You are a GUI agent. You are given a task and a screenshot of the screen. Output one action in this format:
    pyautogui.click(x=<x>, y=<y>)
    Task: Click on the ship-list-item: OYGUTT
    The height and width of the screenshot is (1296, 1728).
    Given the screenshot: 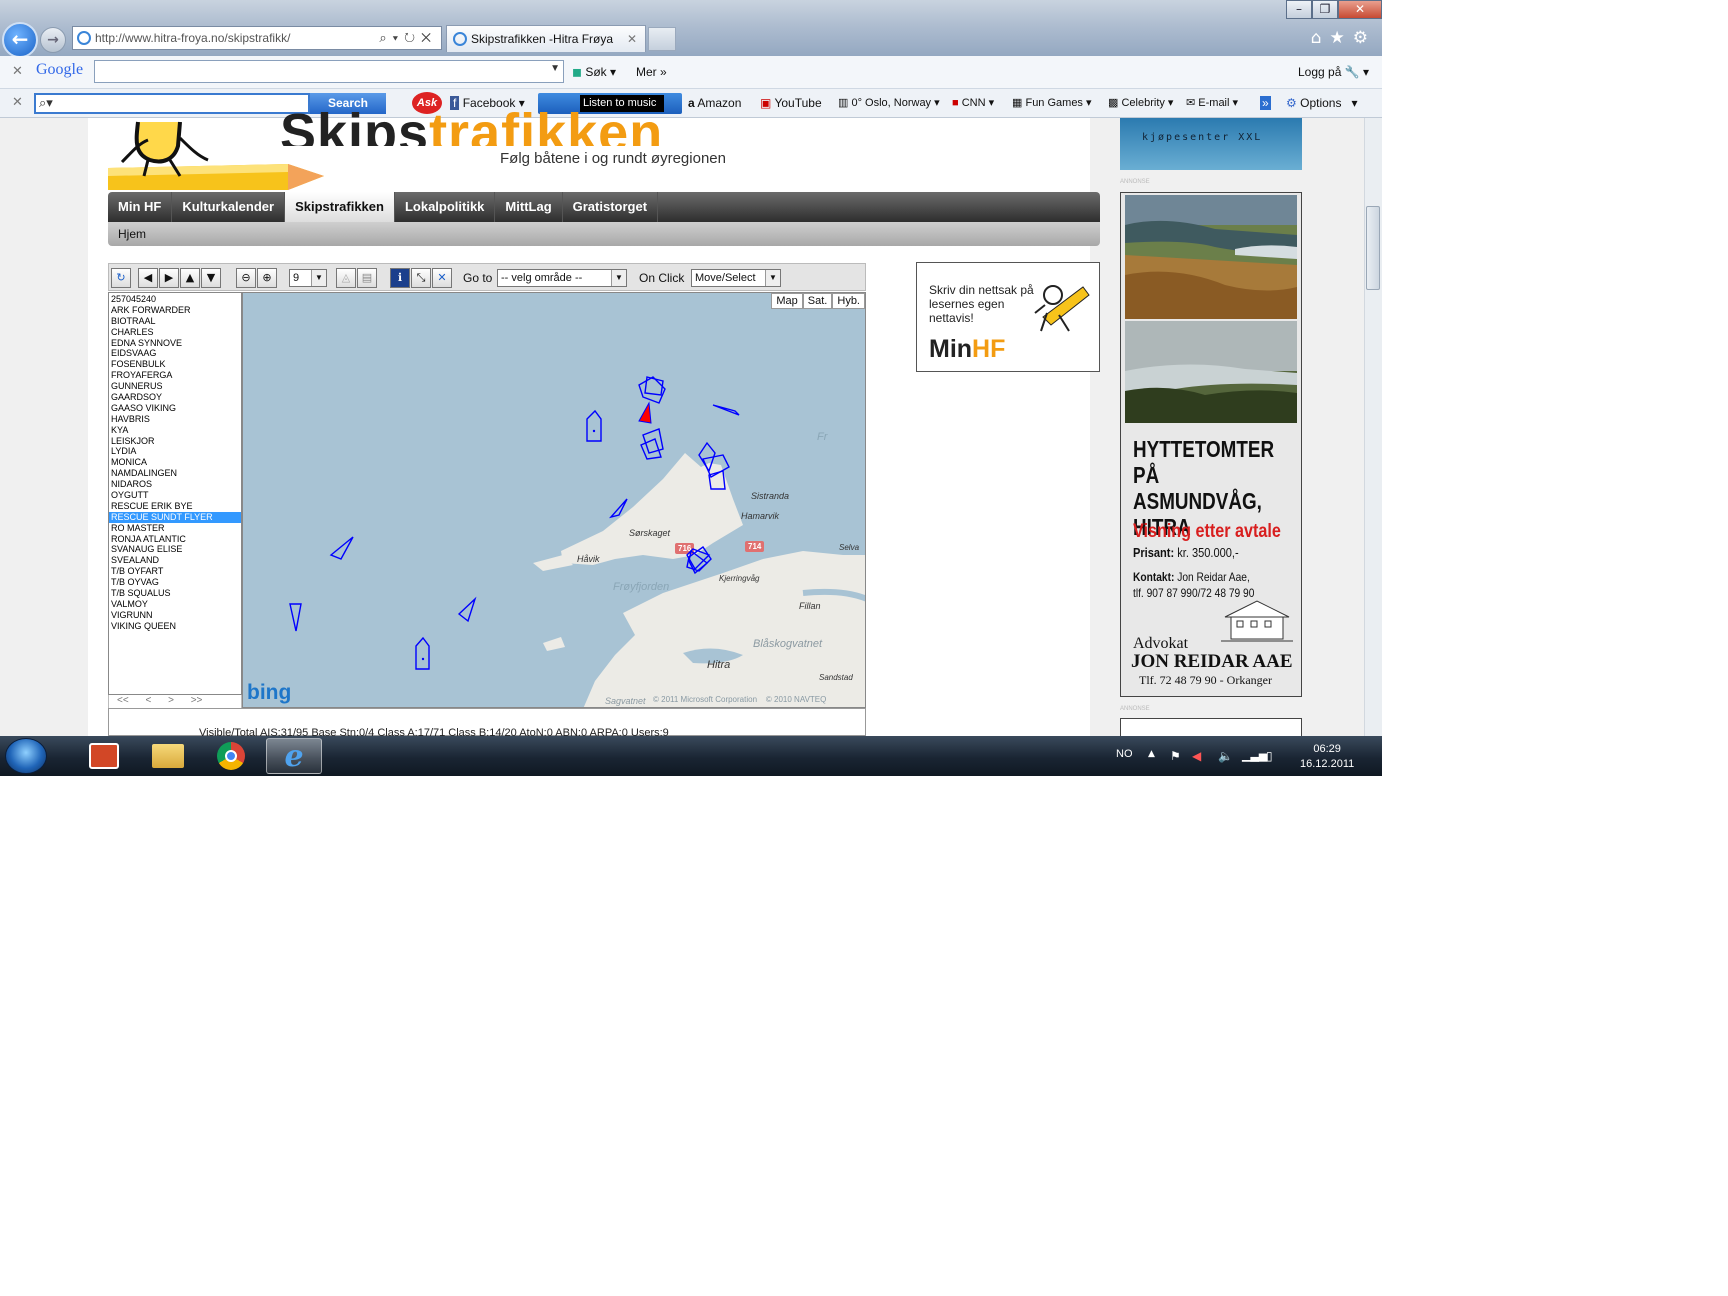 What is the action you would take?
    pyautogui.click(x=175, y=495)
    